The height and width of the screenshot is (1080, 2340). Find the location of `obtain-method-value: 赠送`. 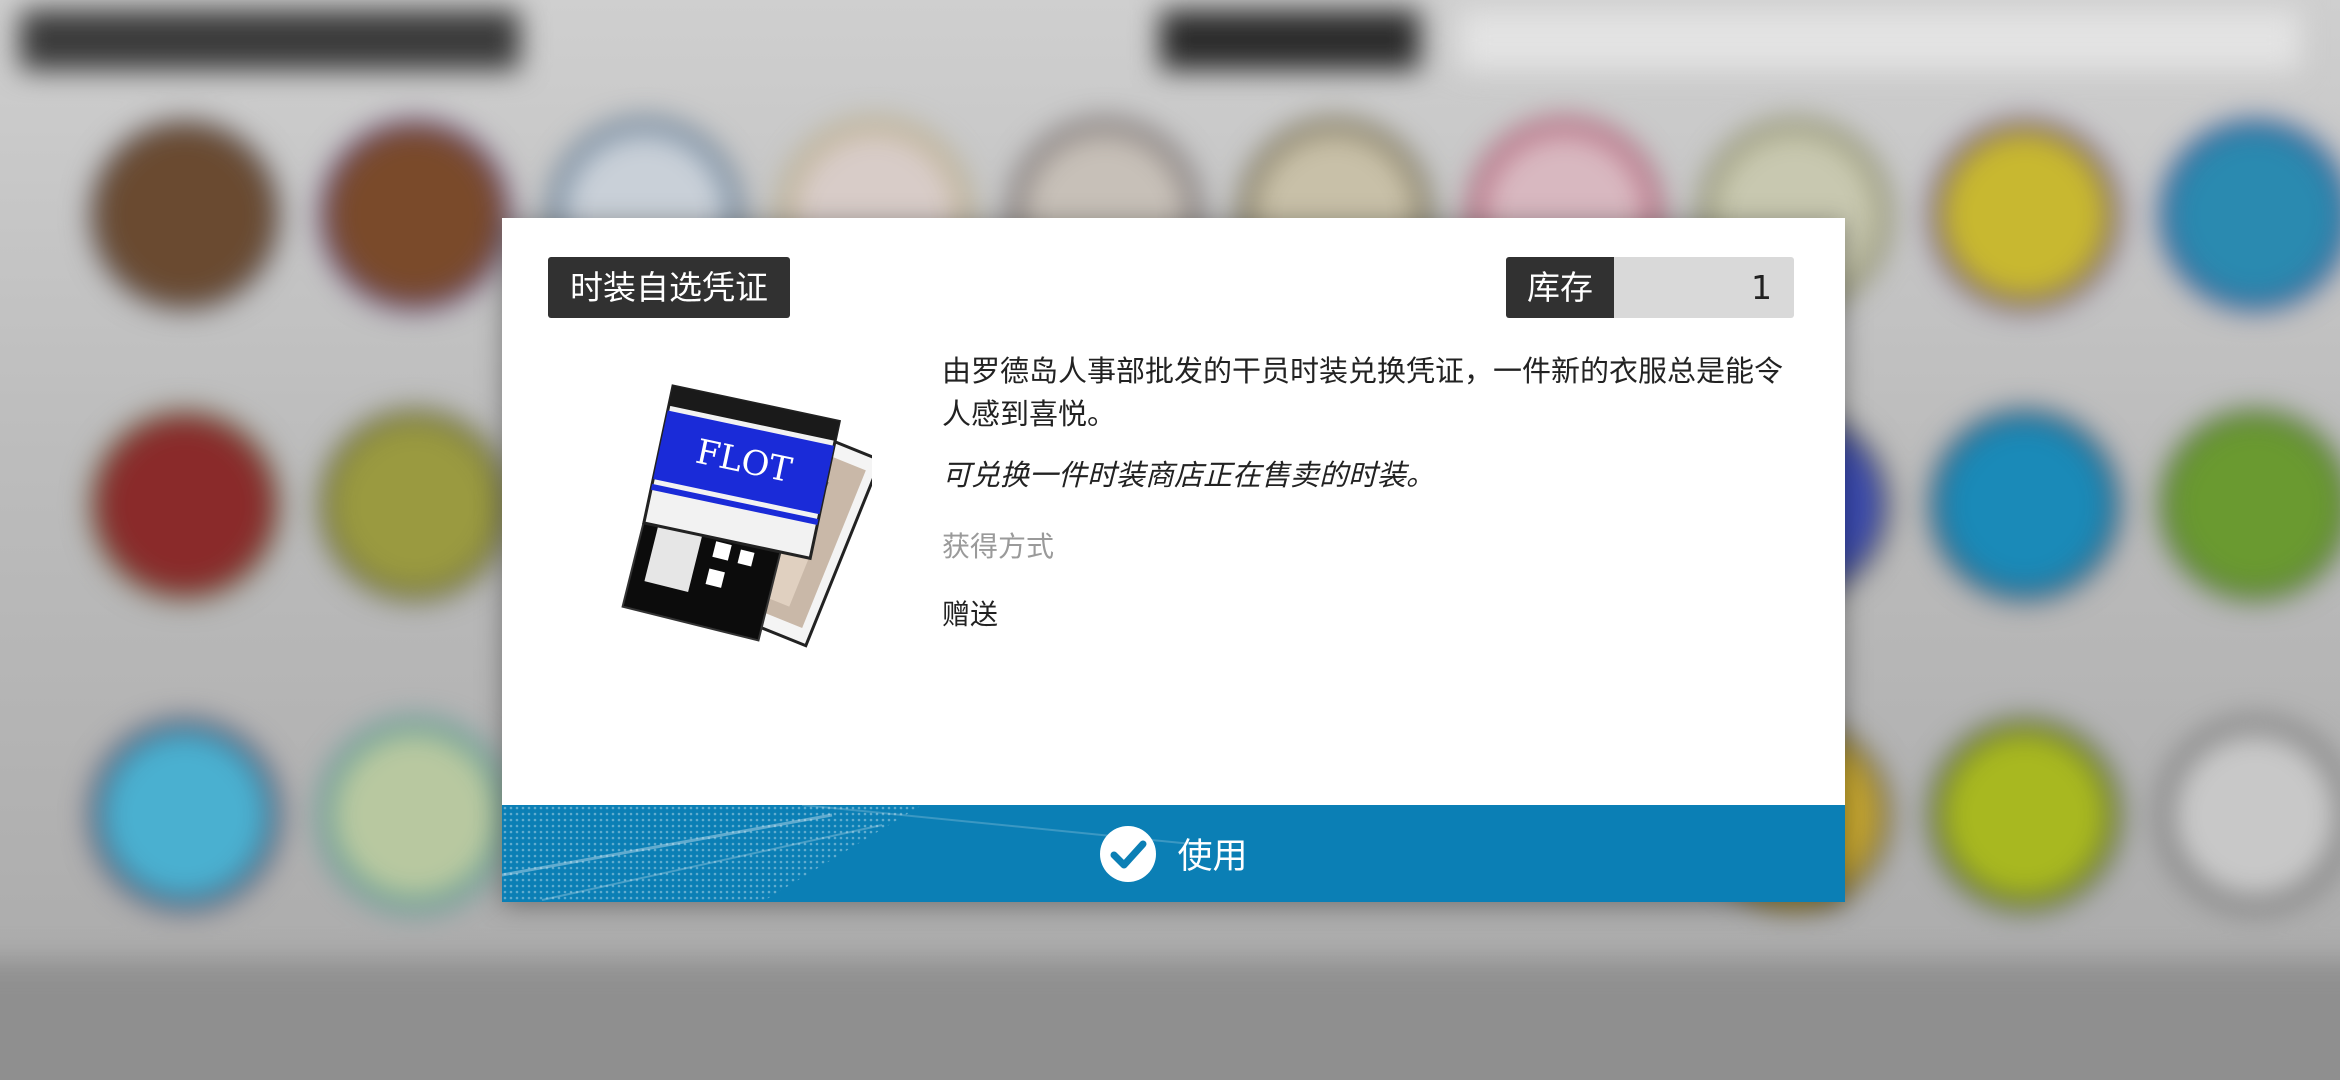

obtain-method-value: 赠送 is located at coordinates (970, 614).